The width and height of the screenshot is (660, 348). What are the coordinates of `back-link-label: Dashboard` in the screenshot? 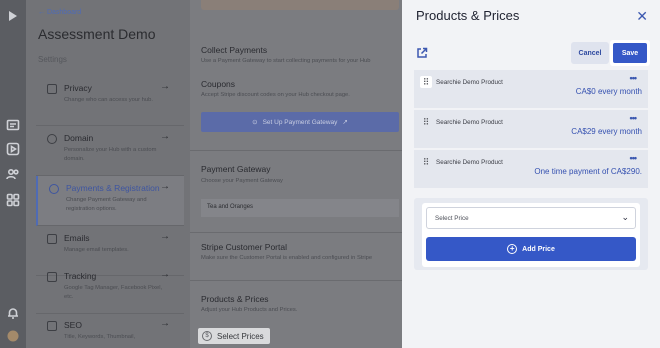 It's located at (64, 12).